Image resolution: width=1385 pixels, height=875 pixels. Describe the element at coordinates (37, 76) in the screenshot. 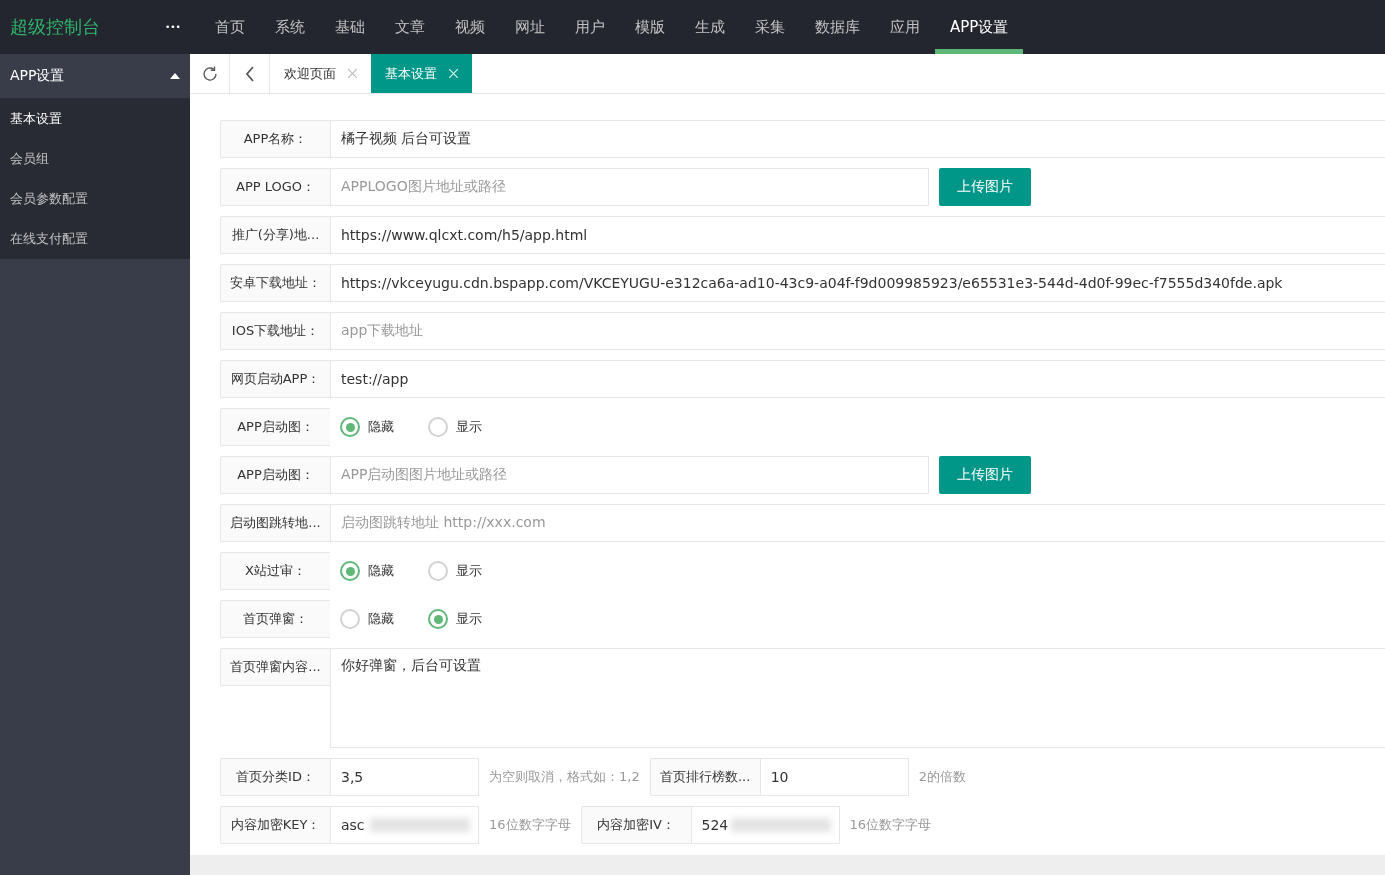

I see `group-label: APP设置` at that location.